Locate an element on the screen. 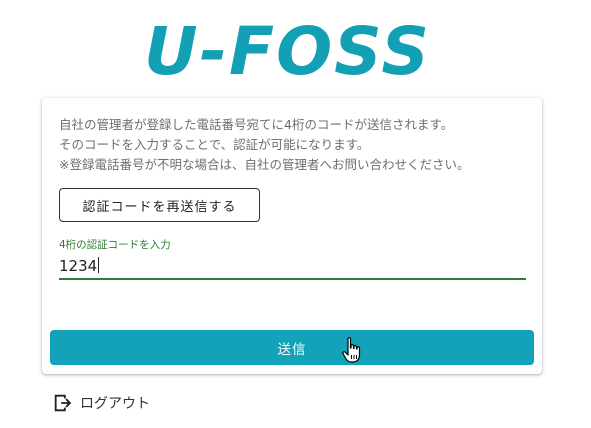  submit-button: 送信 is located at coordinates (292, 347).